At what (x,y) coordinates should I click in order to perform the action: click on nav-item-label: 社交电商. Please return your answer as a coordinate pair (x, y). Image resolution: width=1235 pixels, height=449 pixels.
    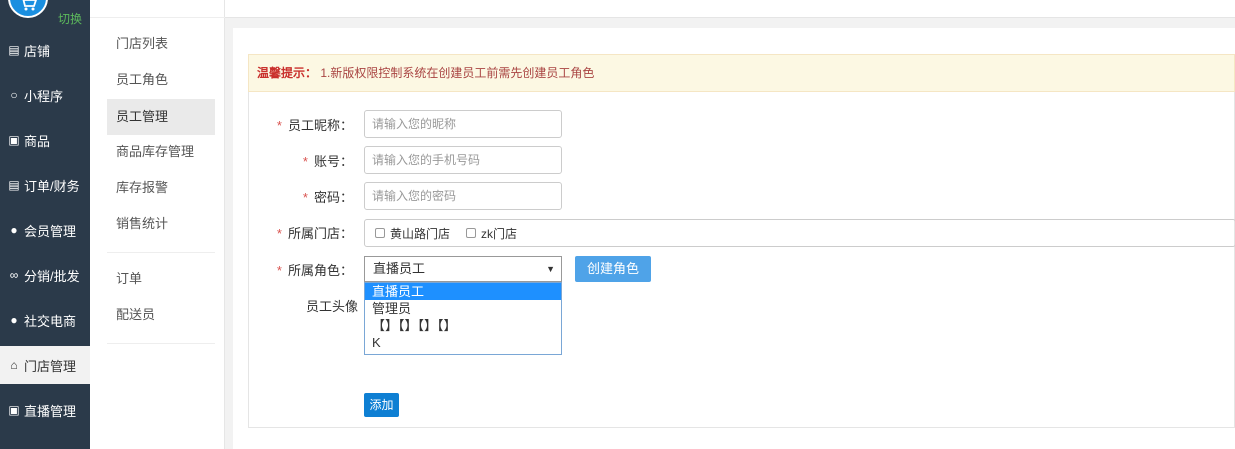
    Looking at the image, I should click on (50, 321).